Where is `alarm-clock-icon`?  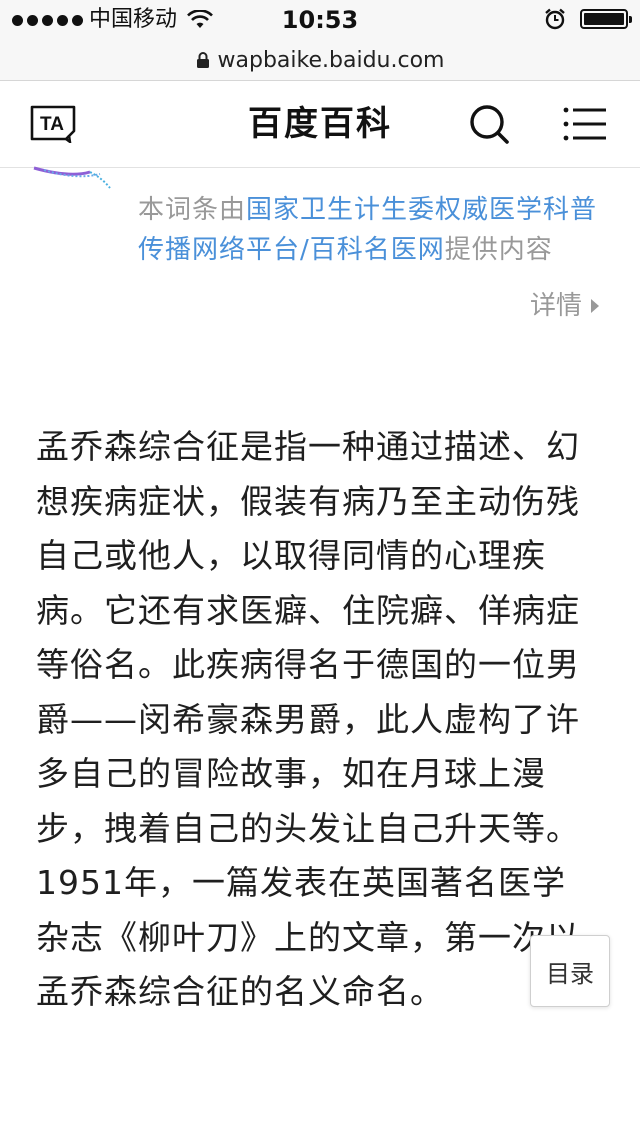 alarm-clock-icon is located at coordinates (555, 19).